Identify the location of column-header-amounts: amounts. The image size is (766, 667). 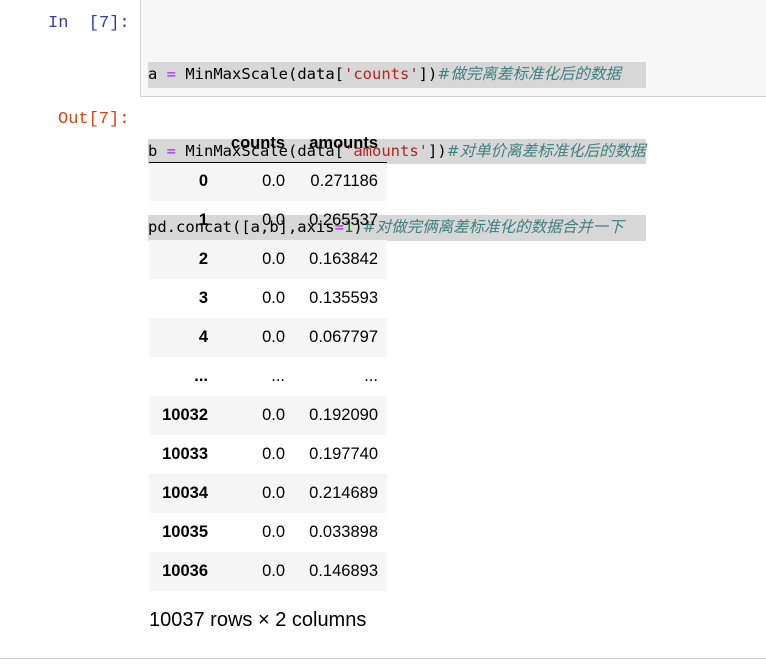
(340, 144).